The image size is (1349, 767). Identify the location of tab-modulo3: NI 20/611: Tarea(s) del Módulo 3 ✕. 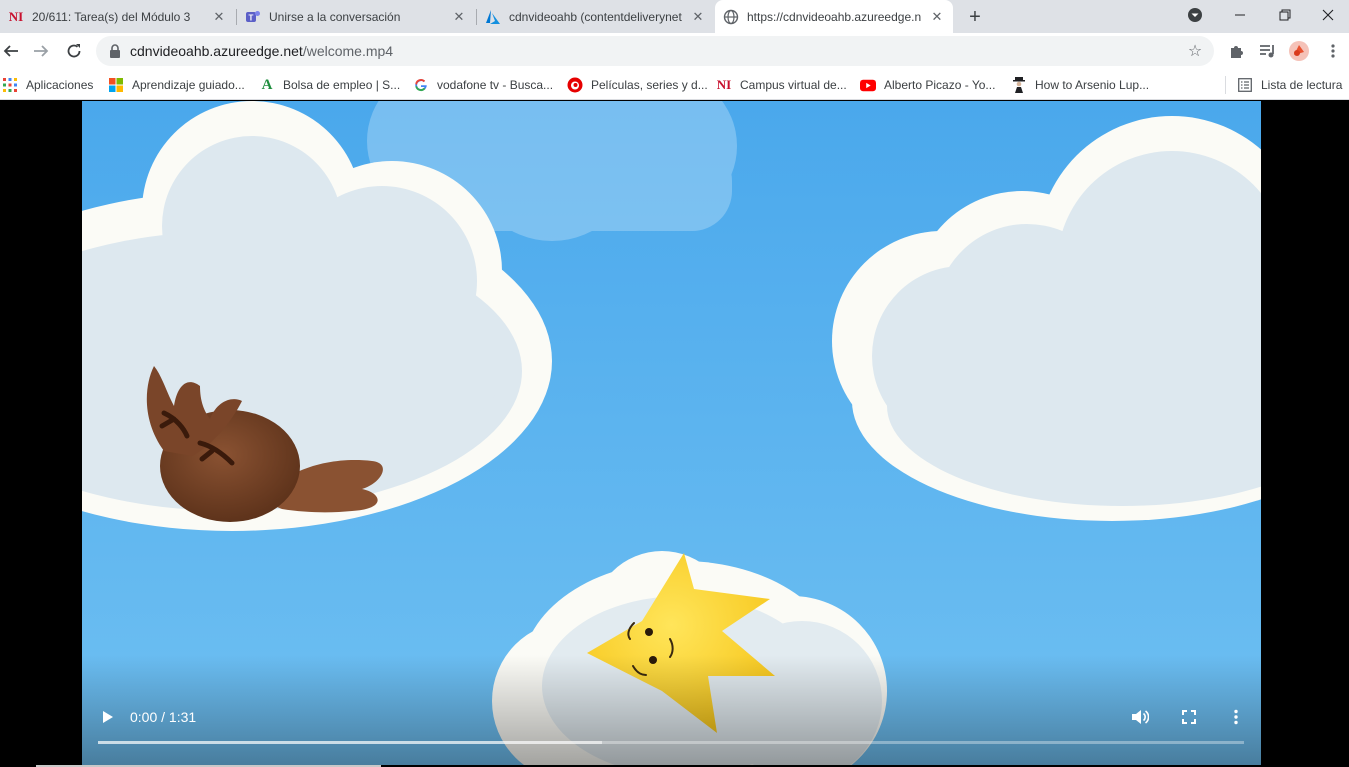
(117, 16).